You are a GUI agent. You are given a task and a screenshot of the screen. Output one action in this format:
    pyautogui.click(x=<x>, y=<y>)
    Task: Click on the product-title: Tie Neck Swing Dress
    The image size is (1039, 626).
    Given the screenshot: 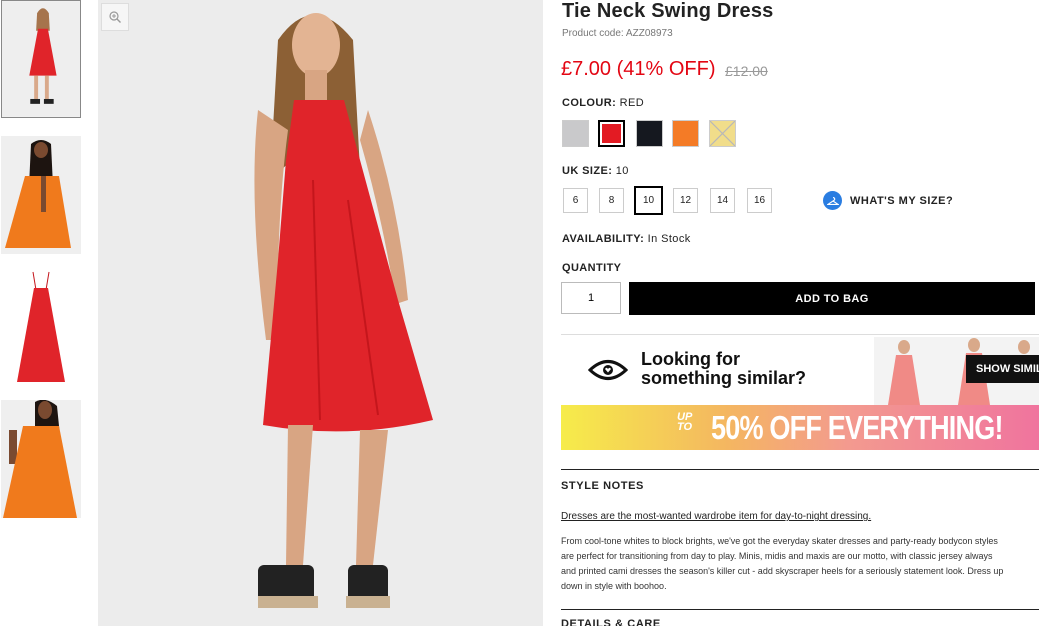 What is the action you would take?
    pyautogui.click(x=668, y=11)
    